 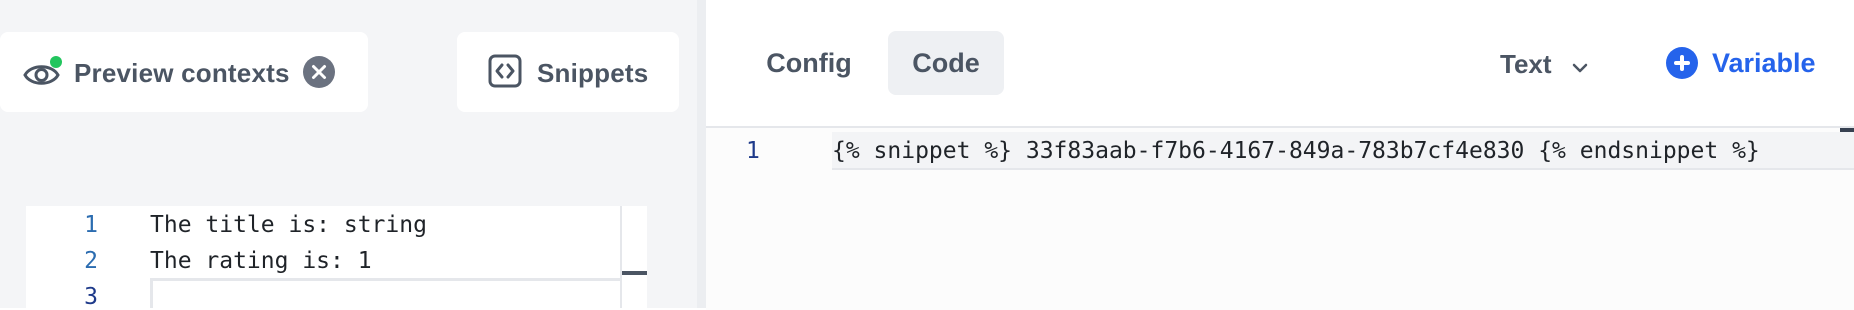 What do you see at coordinates (319, 72) in the screenshot?
I see `clear-preview-close-icon` at bounding box center [319, 72].